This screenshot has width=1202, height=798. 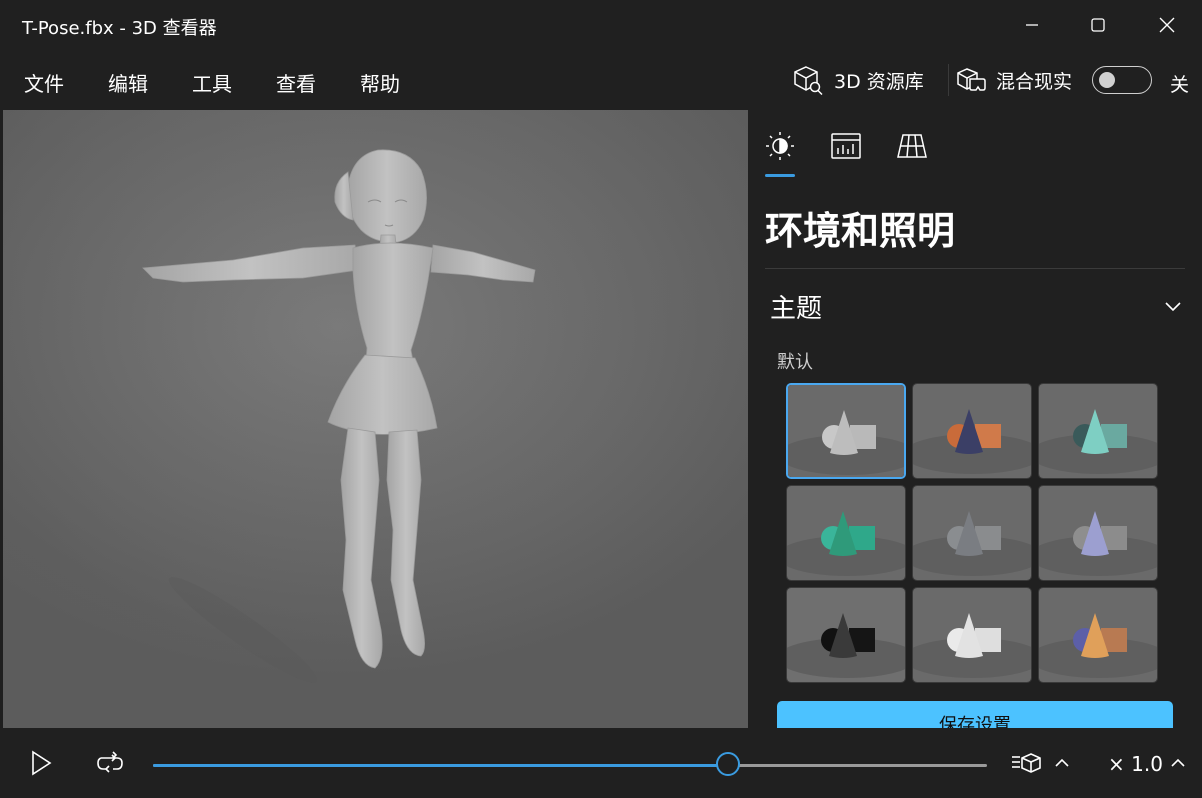 I want to click on animation-expand-button, so click(x=1062, y=763).